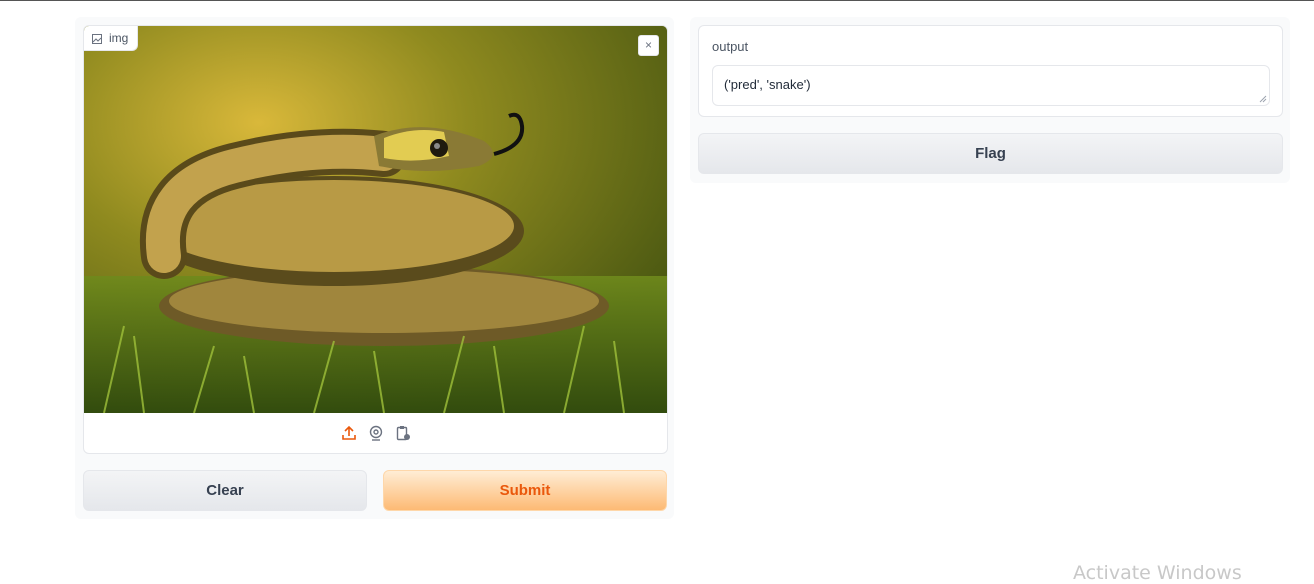 The width and height of the screenshot is (1314, 584). Describe the element at coordinates (119, 38) in the screenshot. I see `image-label-text: img` at that location.